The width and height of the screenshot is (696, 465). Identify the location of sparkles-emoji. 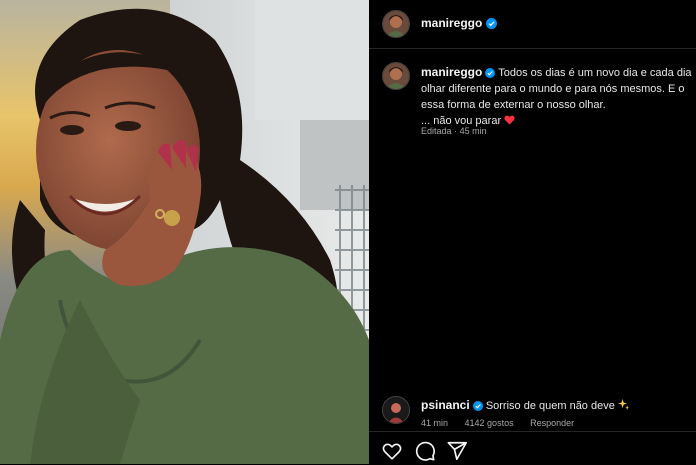
(623, 404).